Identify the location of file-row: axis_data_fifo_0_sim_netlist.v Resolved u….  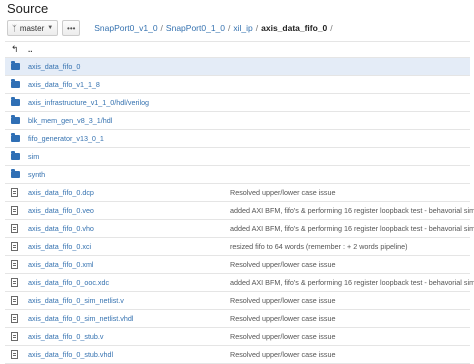
(237, 301).